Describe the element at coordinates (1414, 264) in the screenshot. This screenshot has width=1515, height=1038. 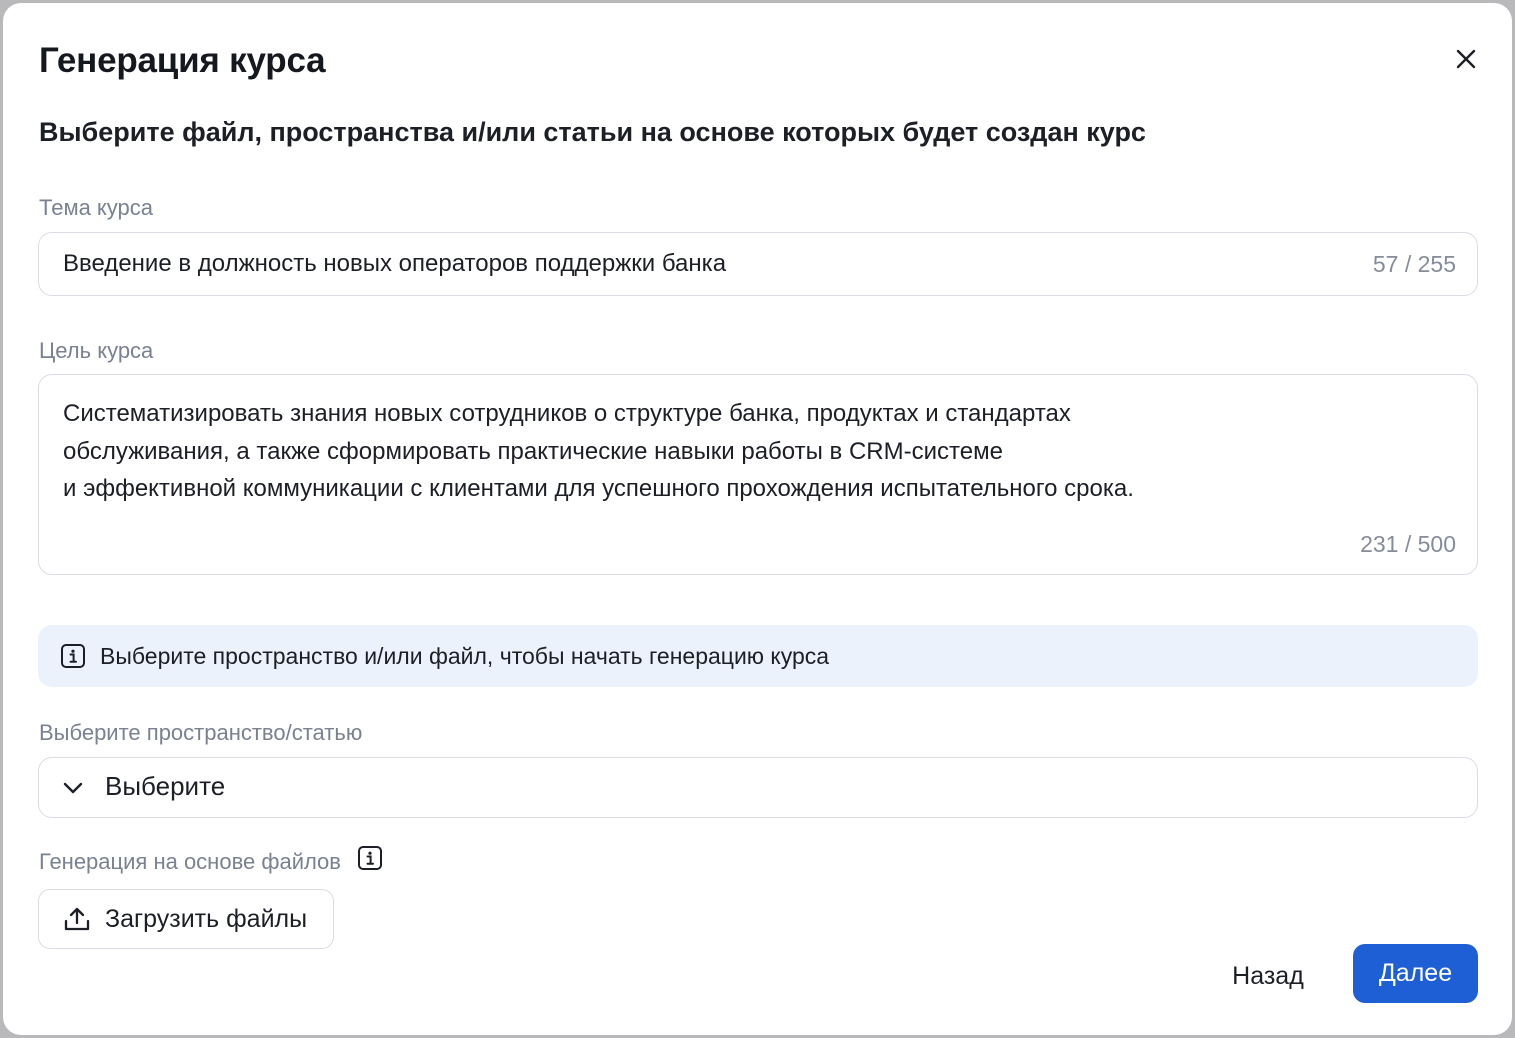
I see `topic-counter: 57 / 255` at that location.